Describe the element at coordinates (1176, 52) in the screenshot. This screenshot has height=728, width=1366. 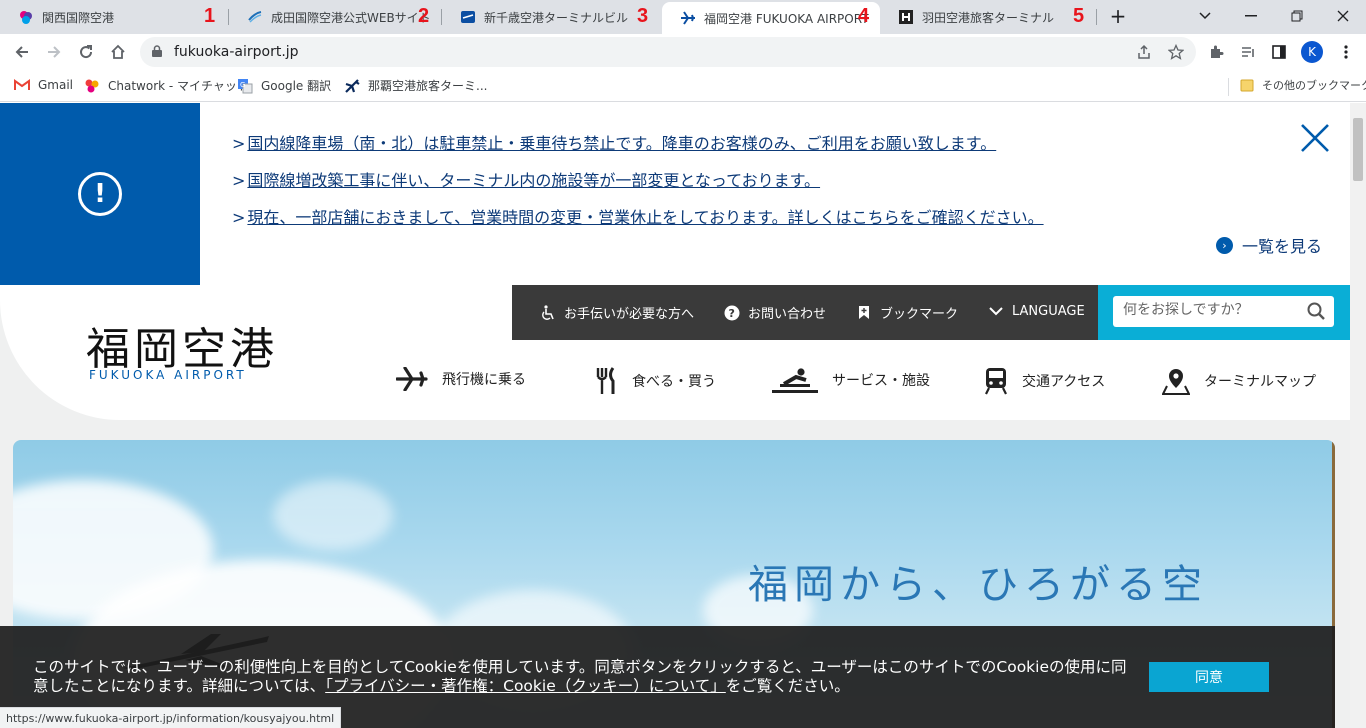
I see `star-icon` at that location.